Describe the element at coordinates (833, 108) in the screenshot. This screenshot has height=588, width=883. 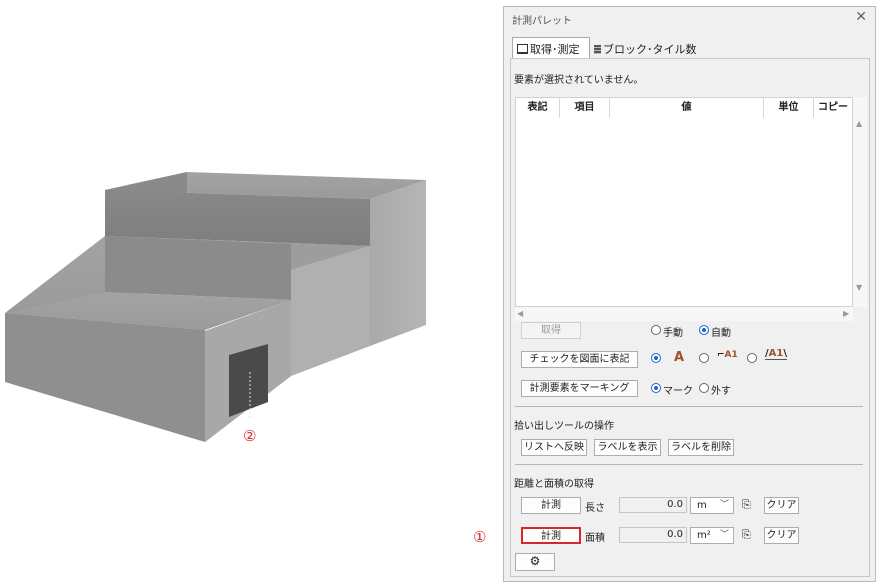
I see `column-header-copy: コピー` at that location.